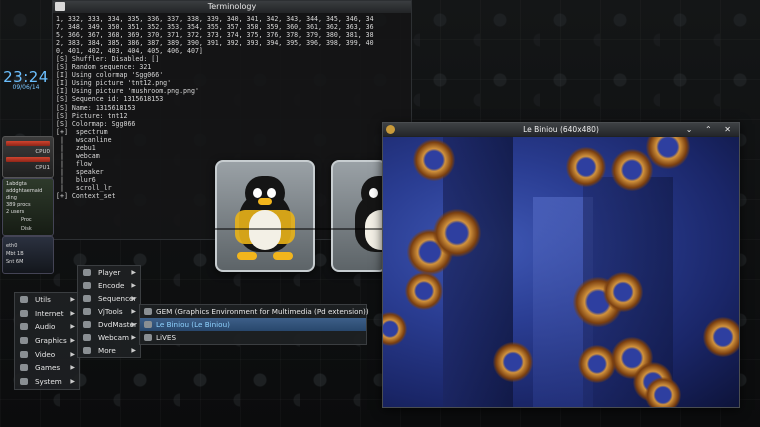 This screenshot has height=427, width=760. Describe the element at coordinates (111, 285) in the screenshot. I see `multimedia-menu-item-label: Encode` at that location.